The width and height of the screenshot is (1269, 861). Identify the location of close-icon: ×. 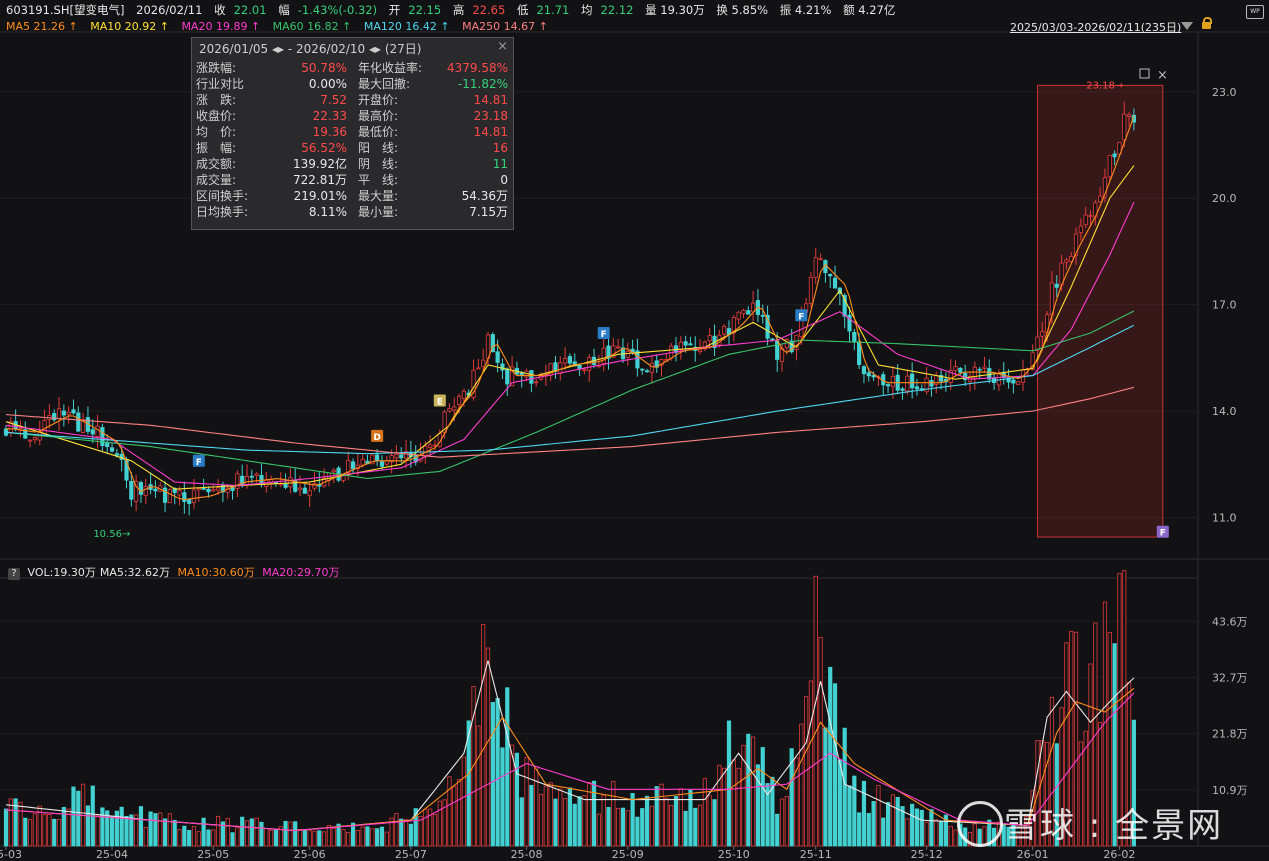
(502, 46).